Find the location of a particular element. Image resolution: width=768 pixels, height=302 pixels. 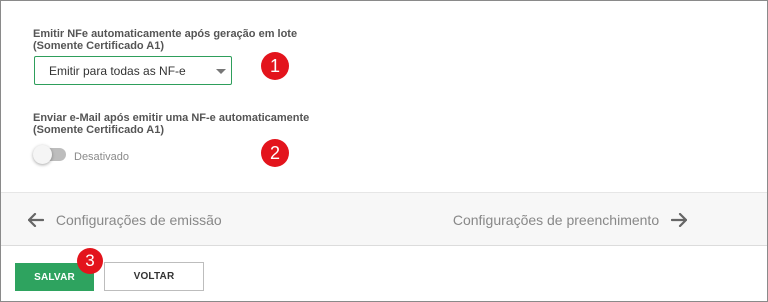

auto-email-label-line2: (Somente Certificado A1) is located at coordinates (99, 130).